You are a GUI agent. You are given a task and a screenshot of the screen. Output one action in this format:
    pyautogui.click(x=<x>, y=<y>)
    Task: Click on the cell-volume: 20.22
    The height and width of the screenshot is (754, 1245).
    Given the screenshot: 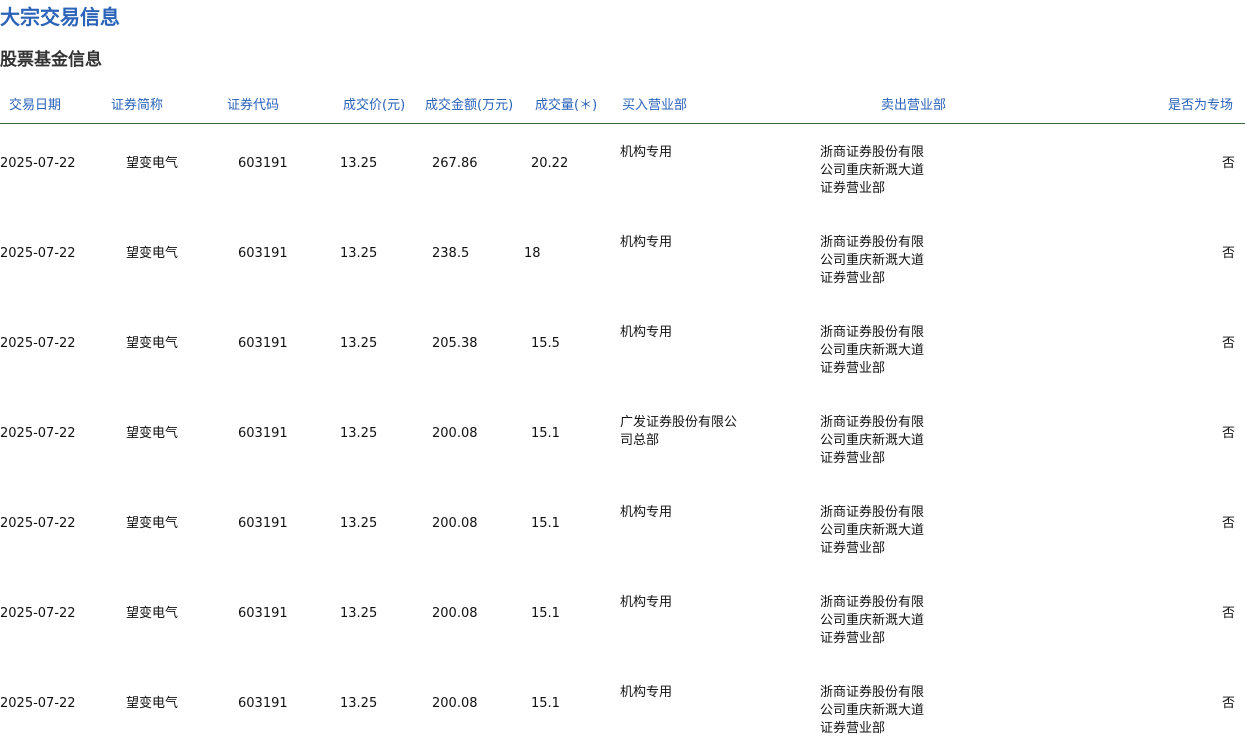 What is the action you would take?
    pyautogui.click(x=550, y=163)
    